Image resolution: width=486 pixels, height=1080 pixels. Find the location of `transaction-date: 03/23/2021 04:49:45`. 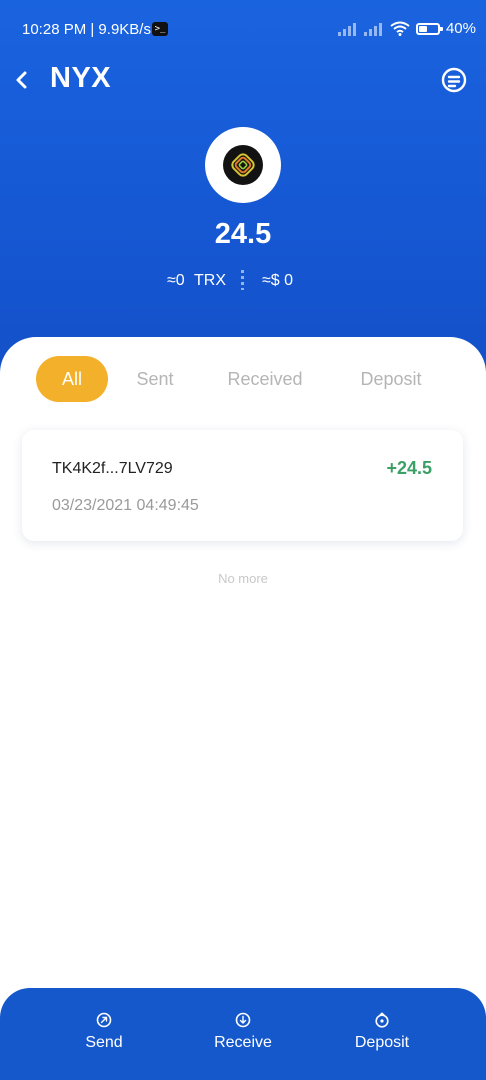

transaction-date: 03/23/2021 04:49:45 is located at coordinates (125, 505).